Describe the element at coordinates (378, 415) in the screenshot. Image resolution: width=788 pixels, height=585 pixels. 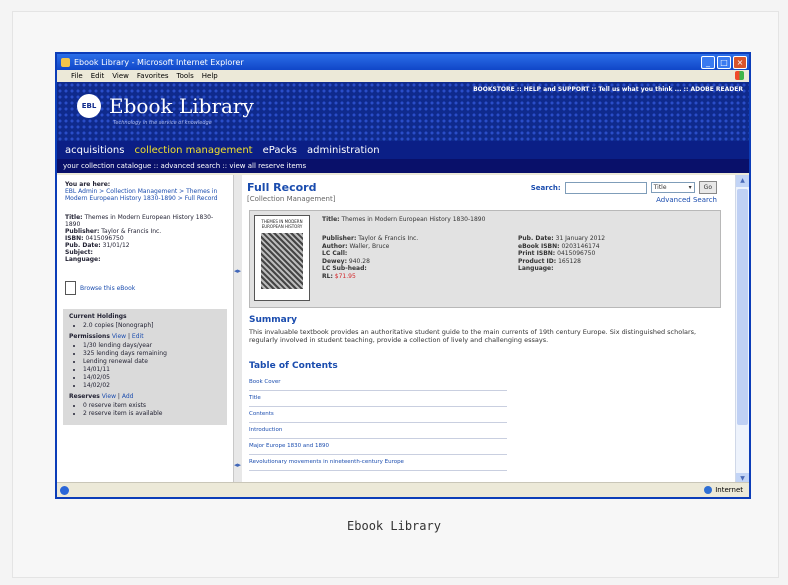
I see `toc-item: Contents` at that location.